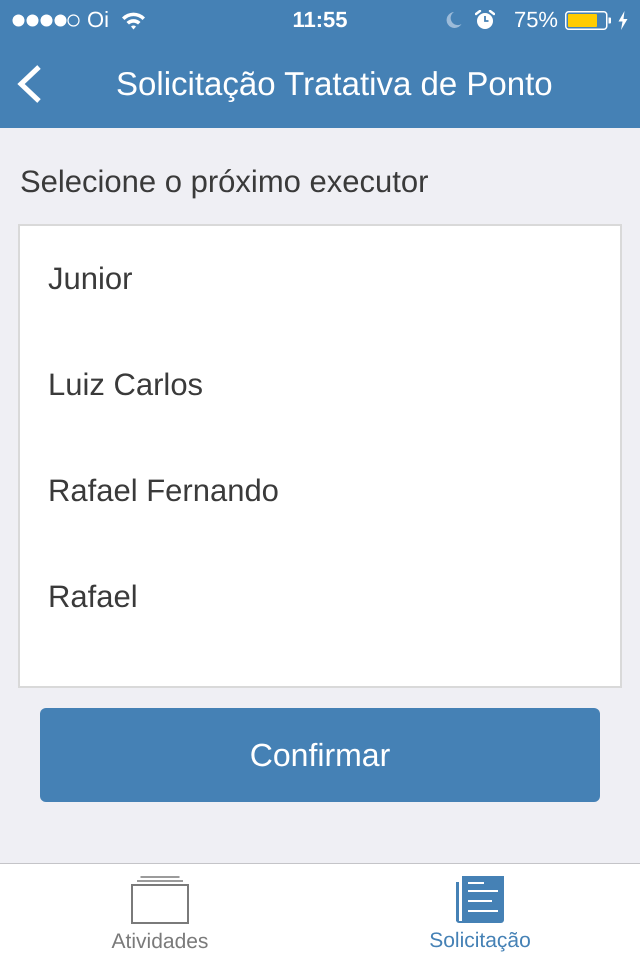 The height and width of the screenshot is (960, 640). Describe the element at coordinates (480, 941) in the screenshot. I see `tab-label: Solicitação` at that location.